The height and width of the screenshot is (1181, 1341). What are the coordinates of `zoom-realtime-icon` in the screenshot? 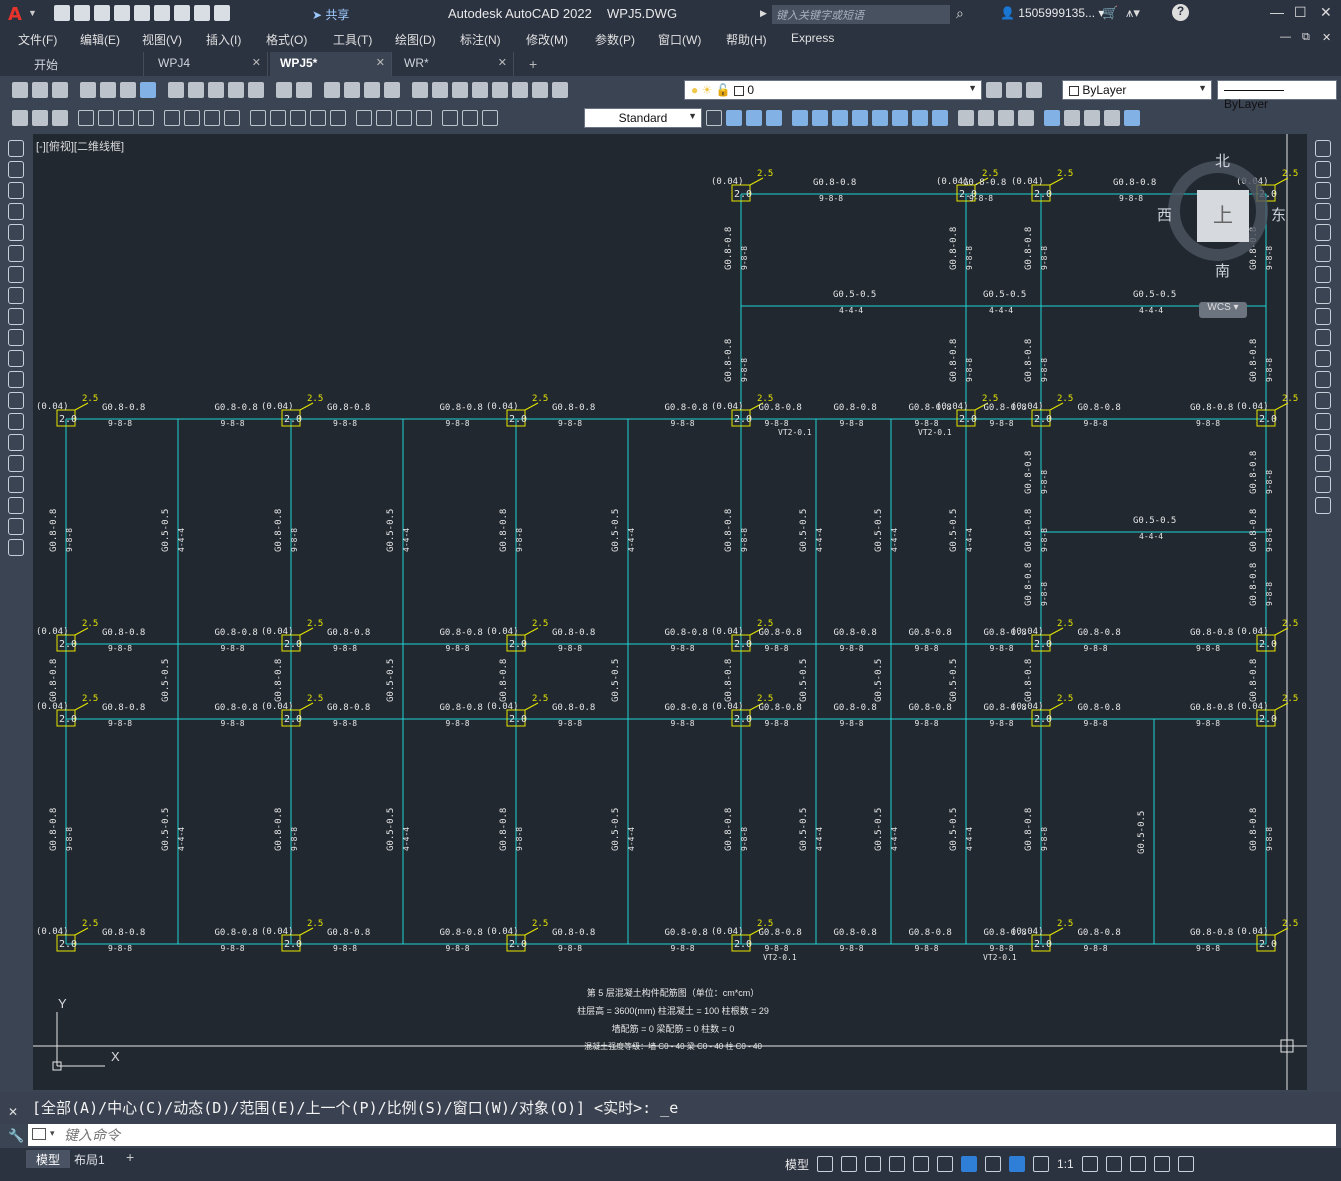 It's located at (352, 90).